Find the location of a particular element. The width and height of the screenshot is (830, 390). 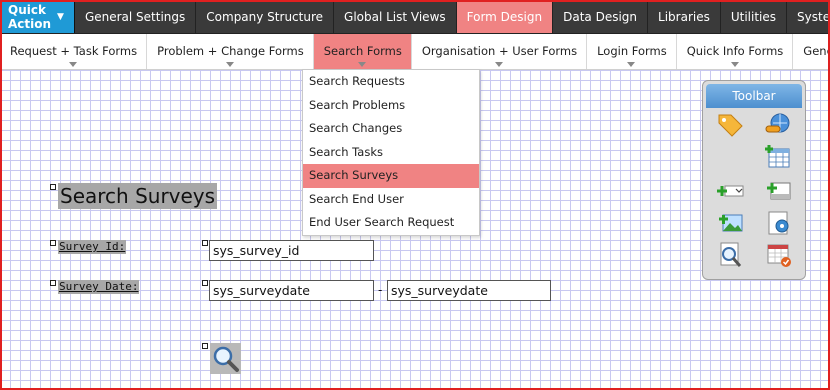

survey-date-label: Survey Date: is located at coordinates (99, 287).